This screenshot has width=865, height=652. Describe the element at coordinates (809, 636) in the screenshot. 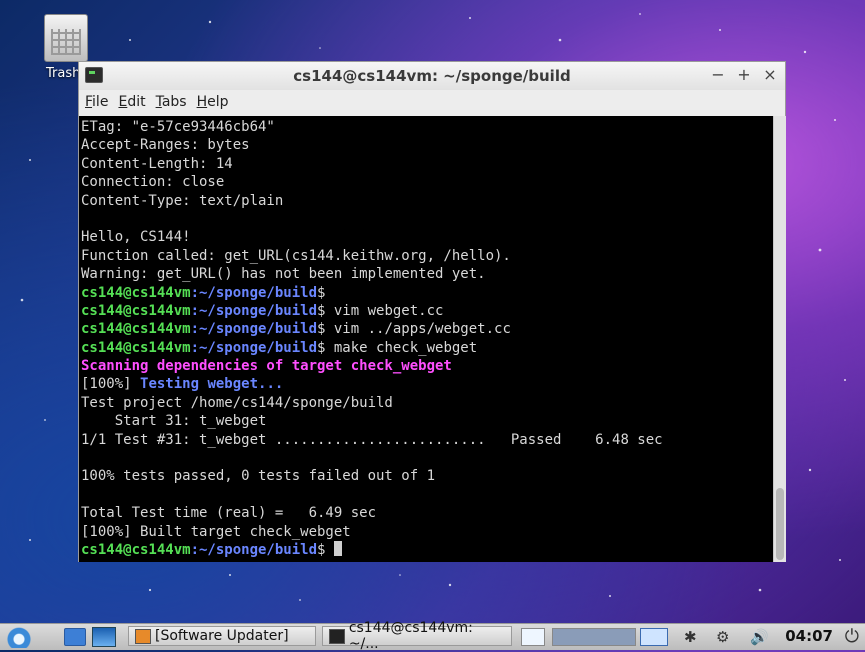

I see `clock: 04:07` at that location.